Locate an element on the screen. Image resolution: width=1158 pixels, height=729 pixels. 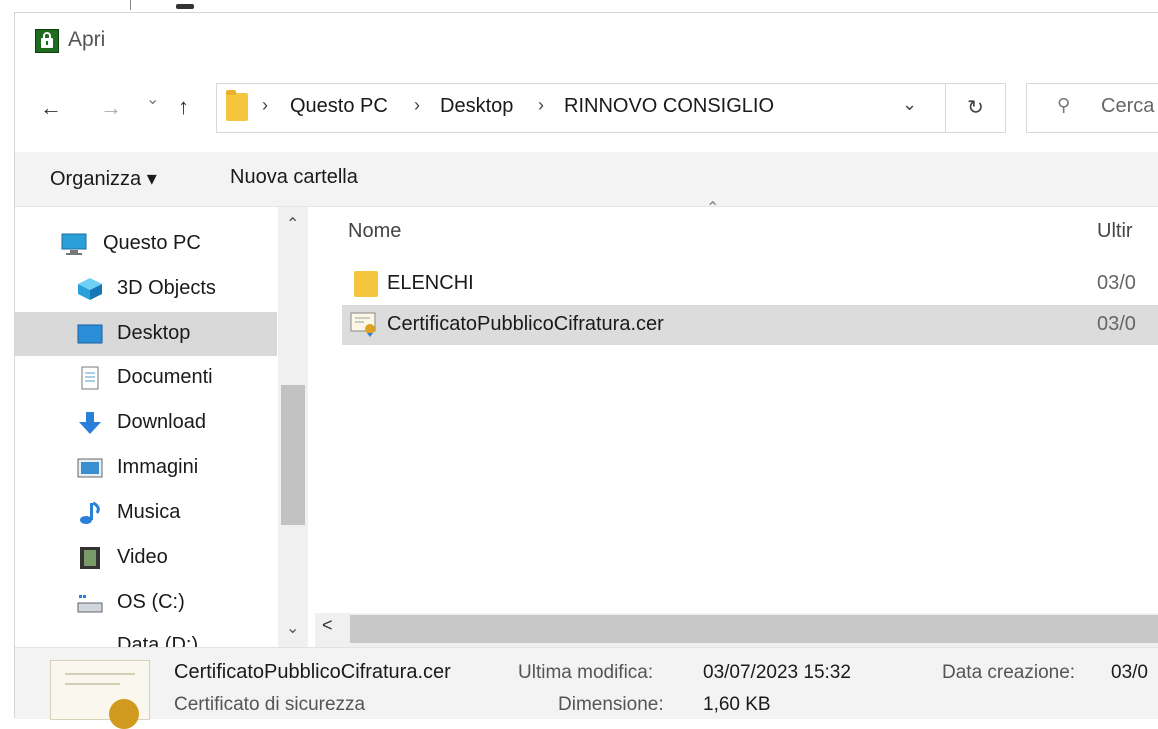
lock-icon is located at coordinates (47, 41).